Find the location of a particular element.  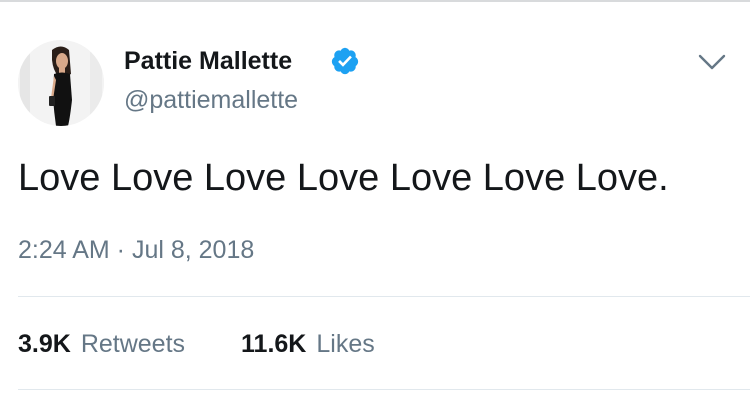

retweets-label: Retweets is located at coordinates (133, 344).